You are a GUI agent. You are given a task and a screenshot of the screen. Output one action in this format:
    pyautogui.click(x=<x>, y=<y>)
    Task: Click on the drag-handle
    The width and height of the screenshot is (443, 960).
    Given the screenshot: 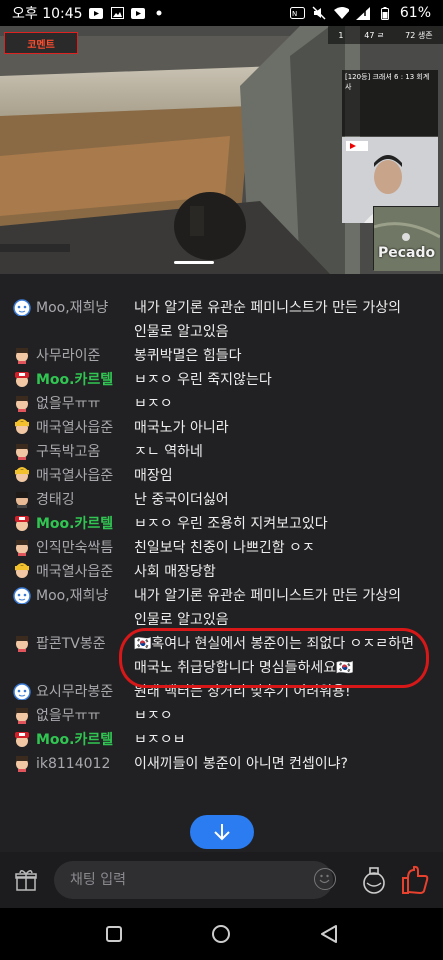 What is the action you would take?
    pyautogui.click(x=194, y=262)
    